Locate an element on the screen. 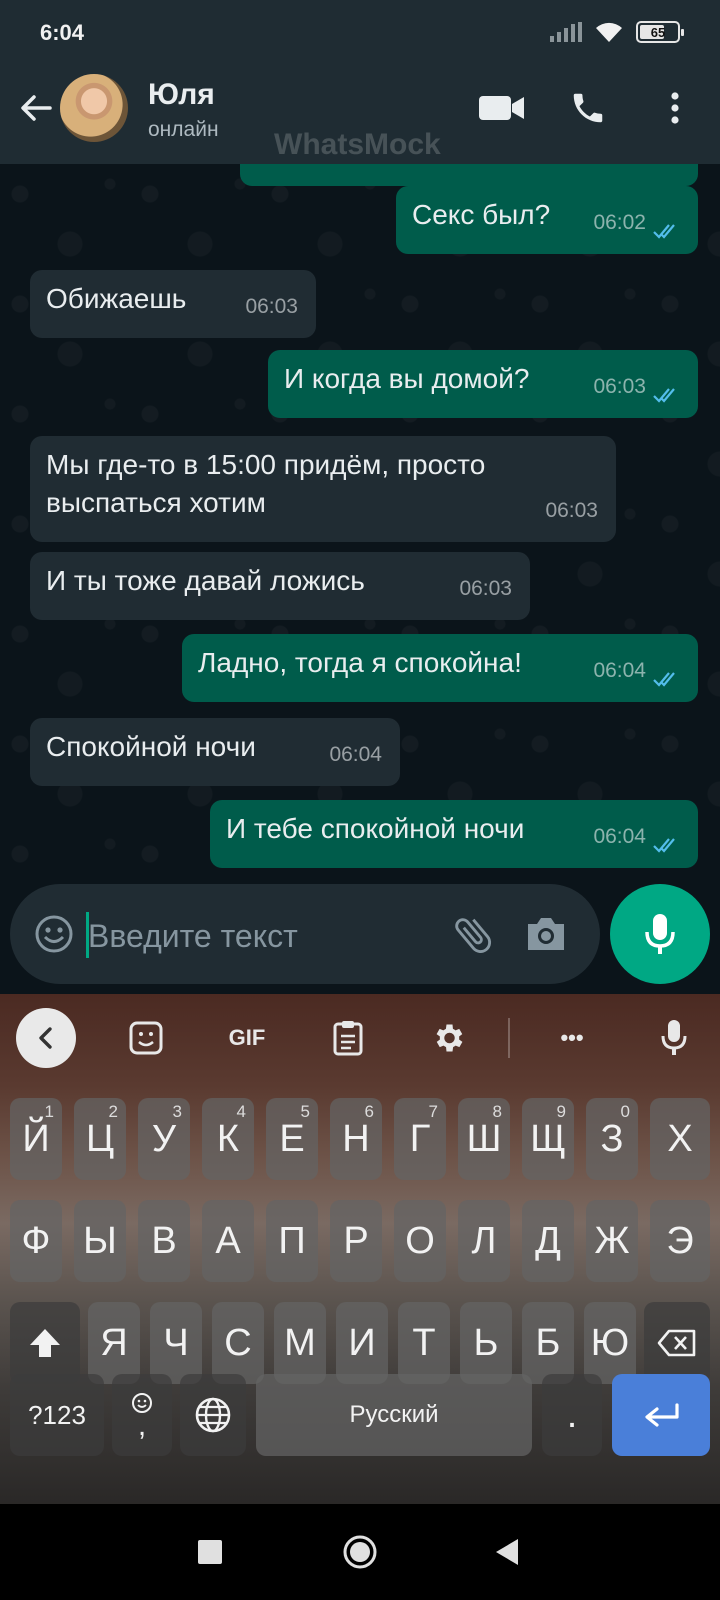 This screenshot has width=720, height=1600. key-row1: Щ9 is located at coordinates (548, 1139).